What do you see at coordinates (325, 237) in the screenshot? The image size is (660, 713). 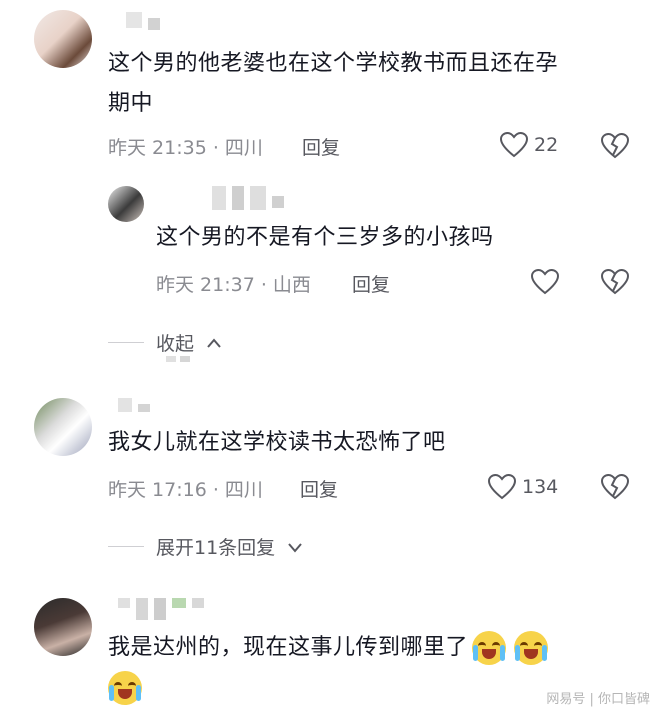 I see `comment-text: 这个男的不是有个三岁多的小孩吗` at bounding box center [325, 237].